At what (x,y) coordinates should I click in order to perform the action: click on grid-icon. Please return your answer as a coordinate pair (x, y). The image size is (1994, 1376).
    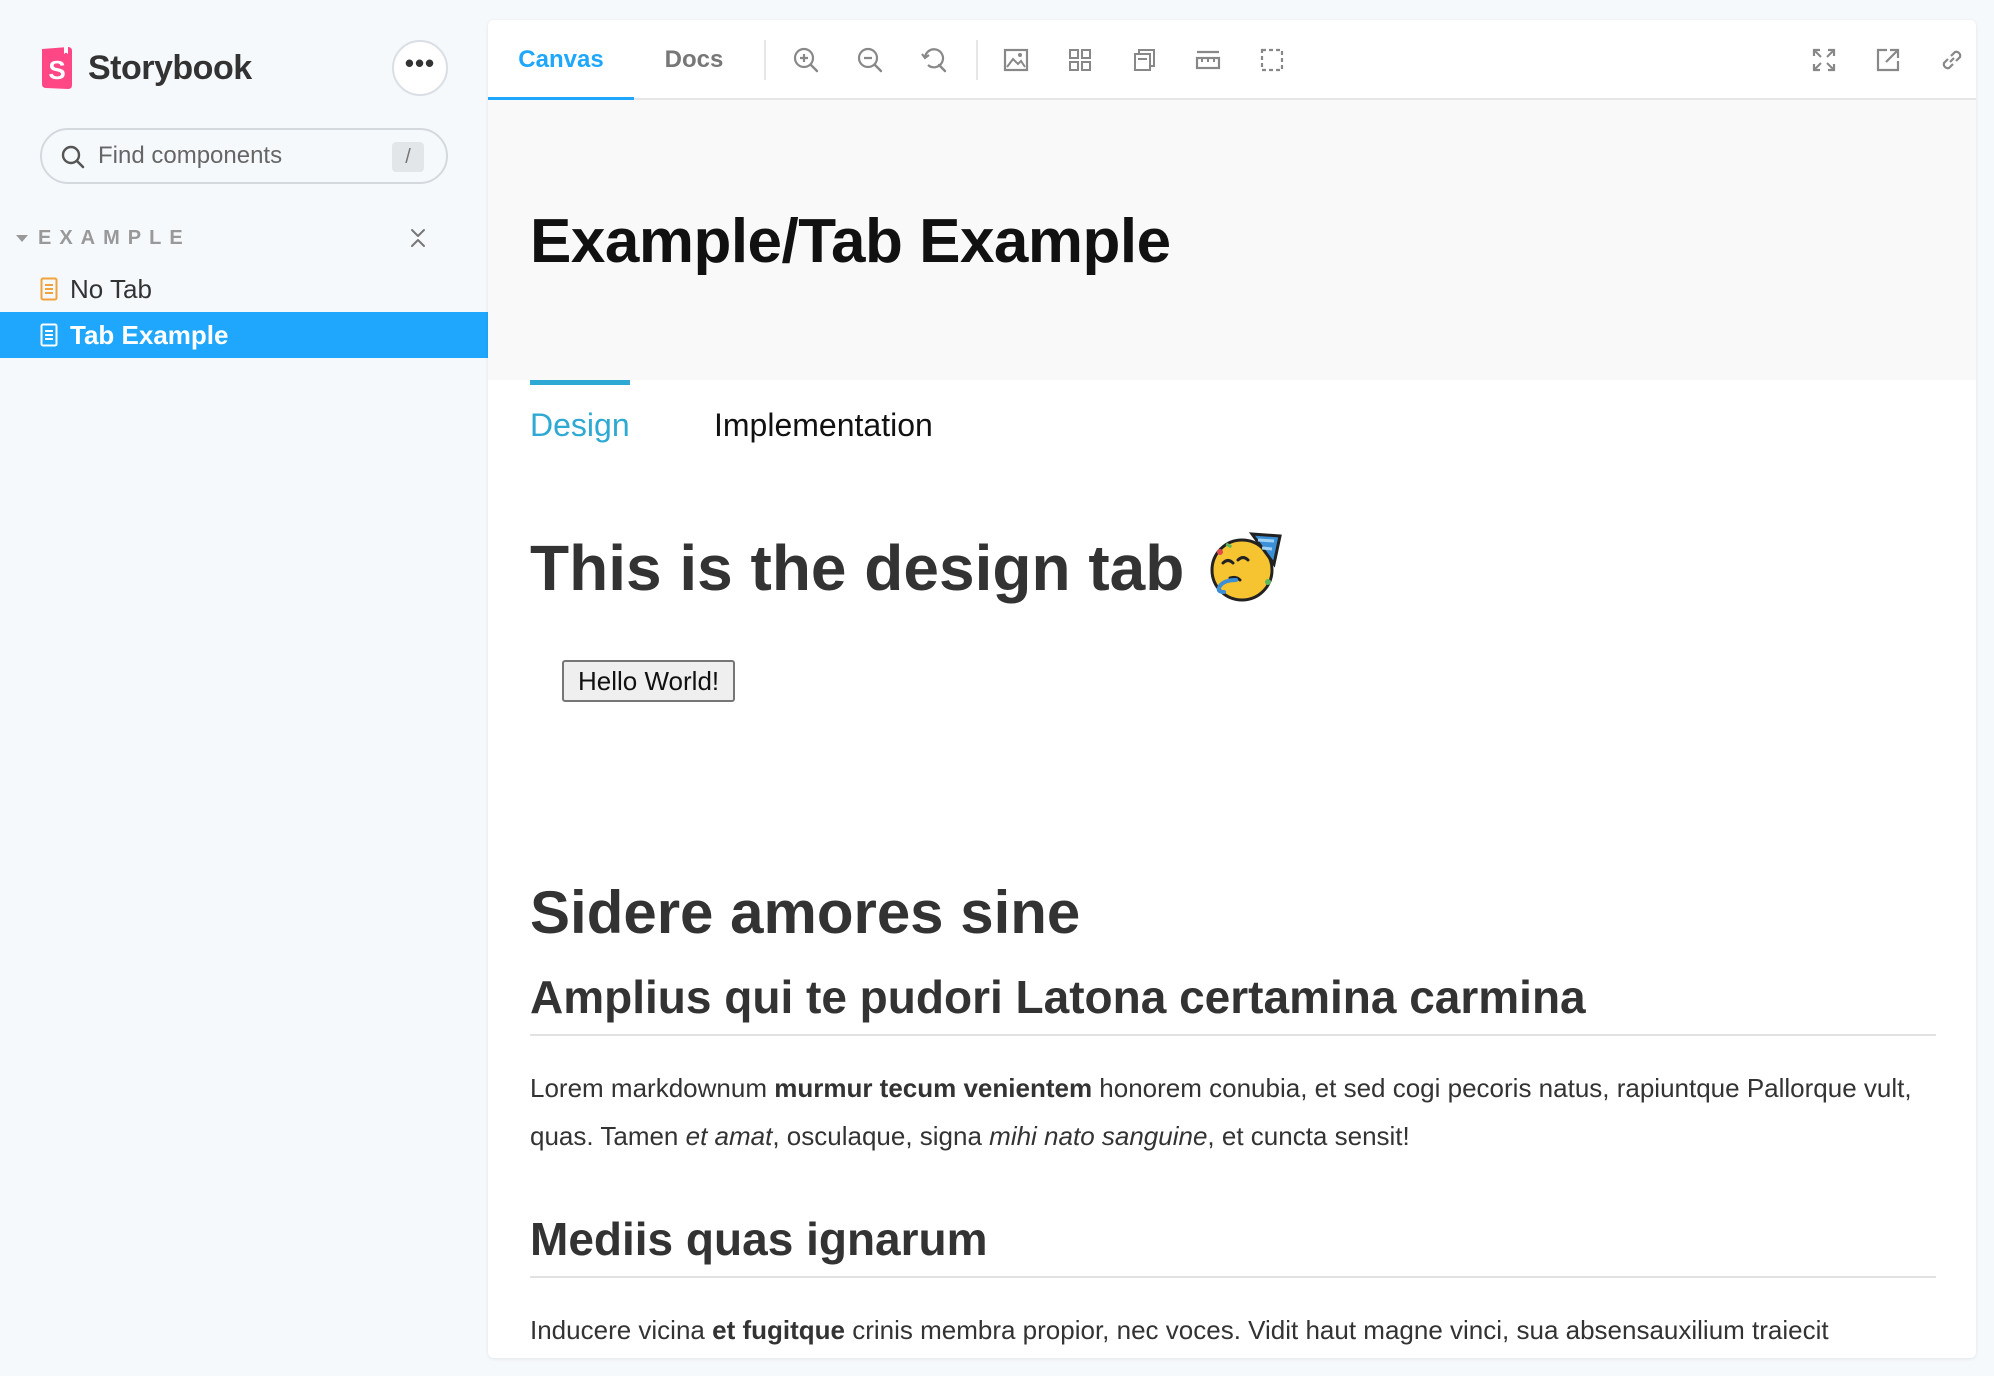
    Looking at the image, I should click on (1080, 60).